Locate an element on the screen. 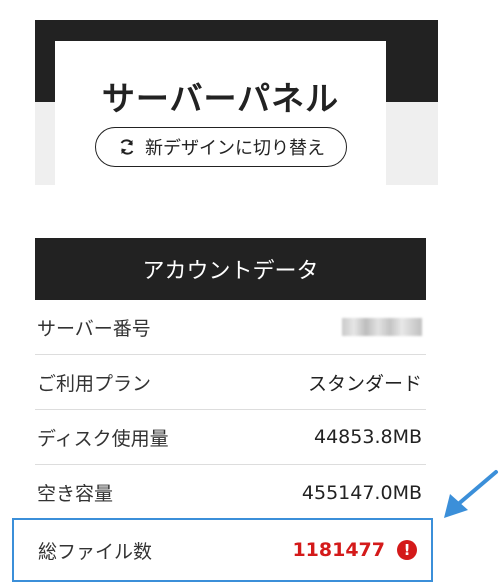  switch-design-button: 新デザインに切り替え is located at coordinates (221, 147).